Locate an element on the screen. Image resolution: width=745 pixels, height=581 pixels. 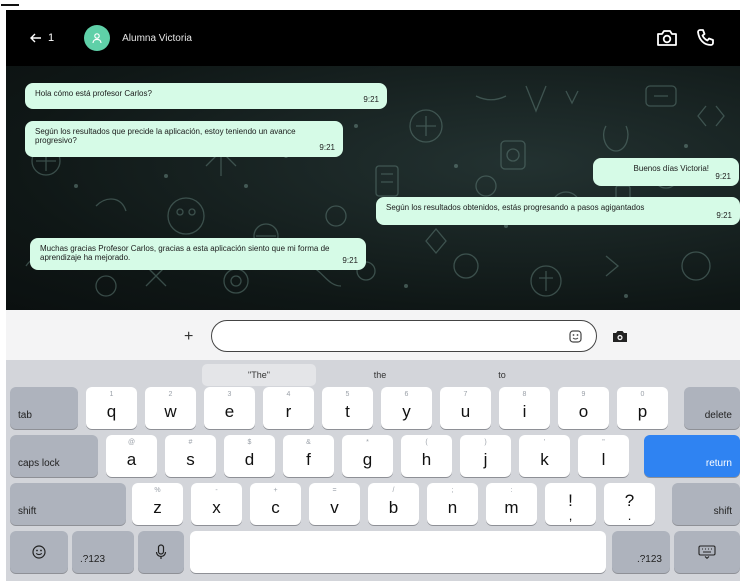
phone-icon is located at coordinates (705, 37).